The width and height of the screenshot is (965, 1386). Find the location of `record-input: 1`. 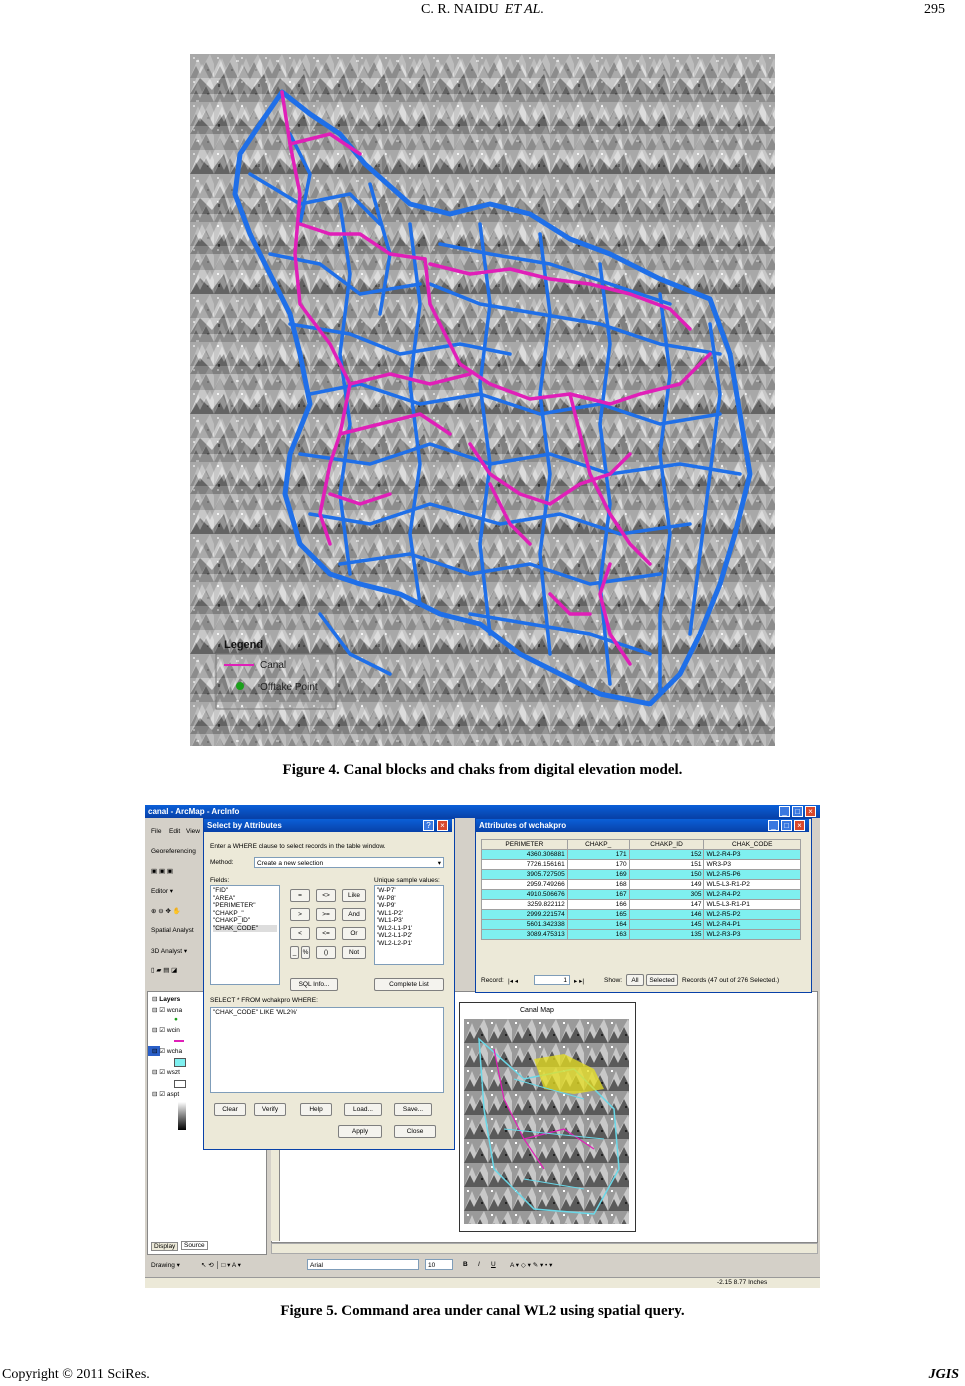

record-input: 1 is located at coordinates (552, 980).